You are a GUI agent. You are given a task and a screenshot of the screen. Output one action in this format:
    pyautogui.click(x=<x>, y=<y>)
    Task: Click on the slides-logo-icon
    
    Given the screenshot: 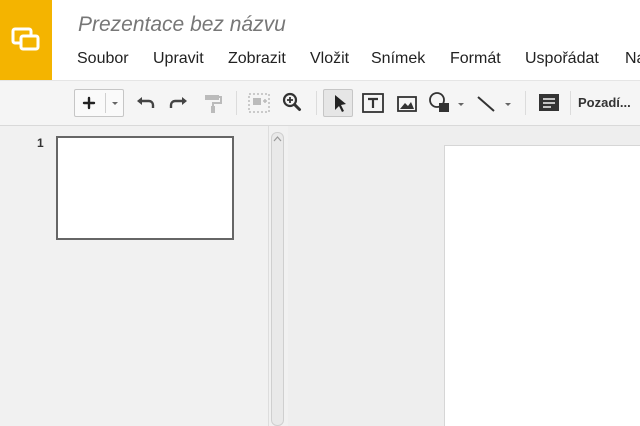 What is the action you would take?
    pyautogui.click(x=25, y=39)
    